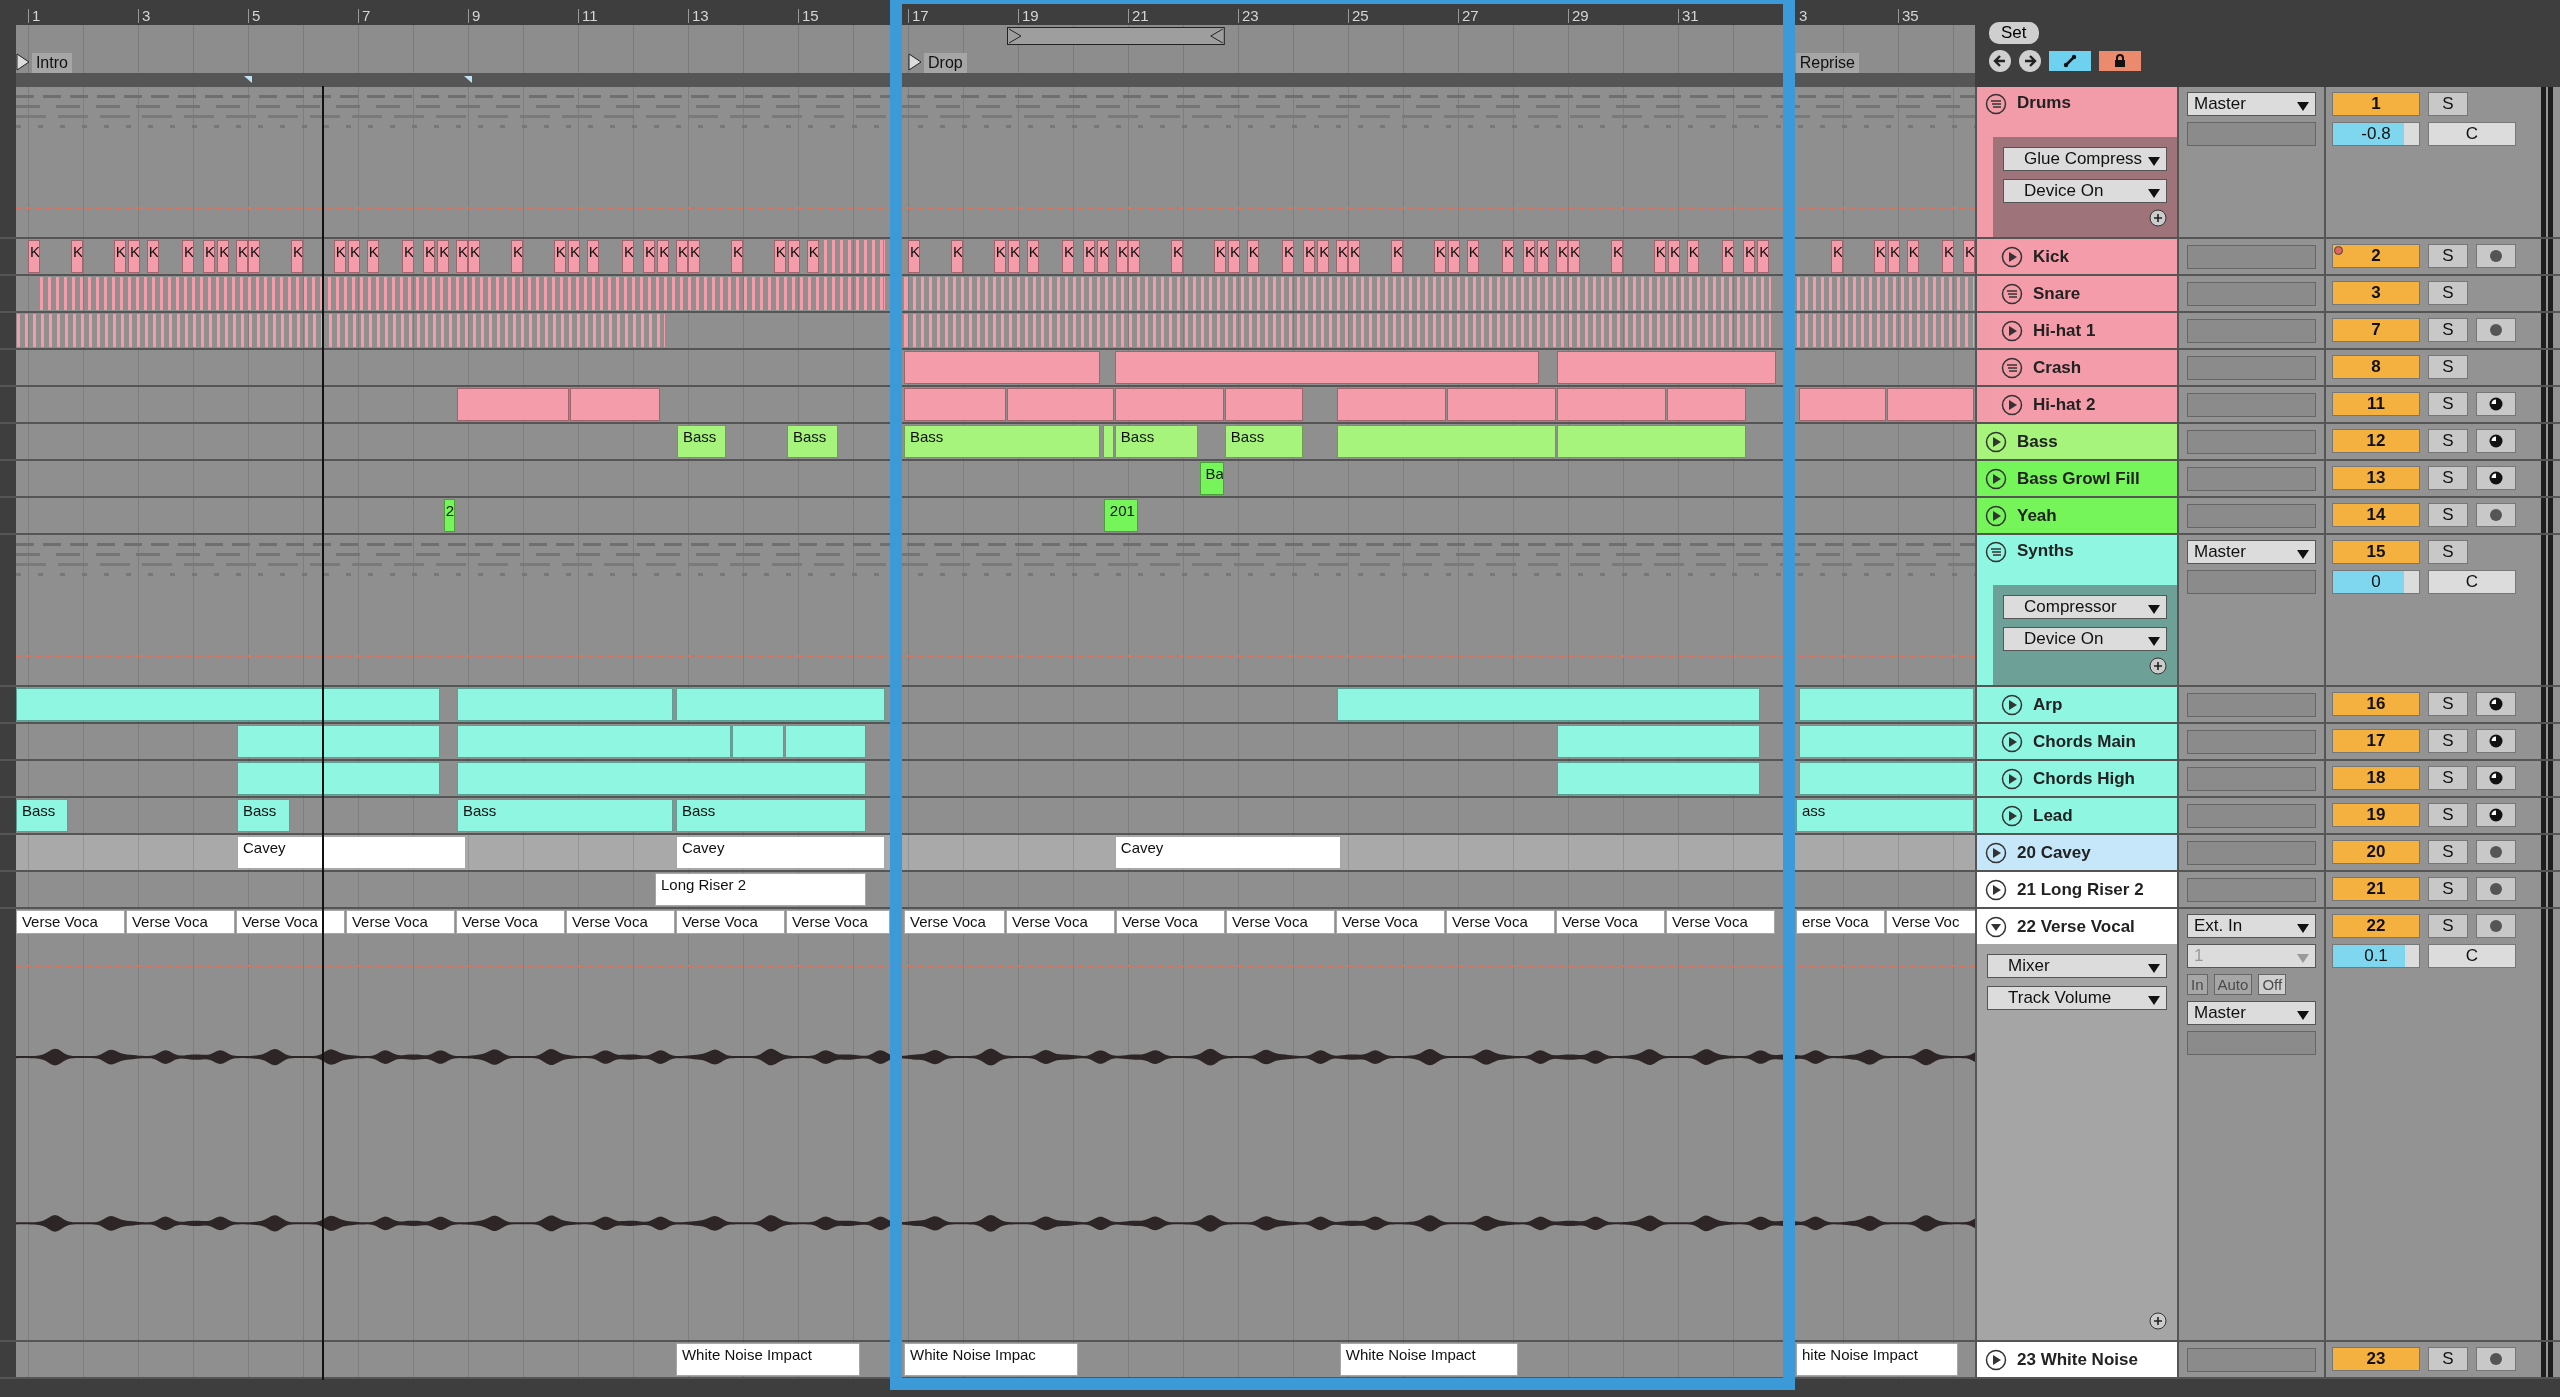 This screenshot has width=2560, height=1397. Describe the element at coordinates (2376, 704) in the screenshot. I see `track-number-button: 16` at that location.